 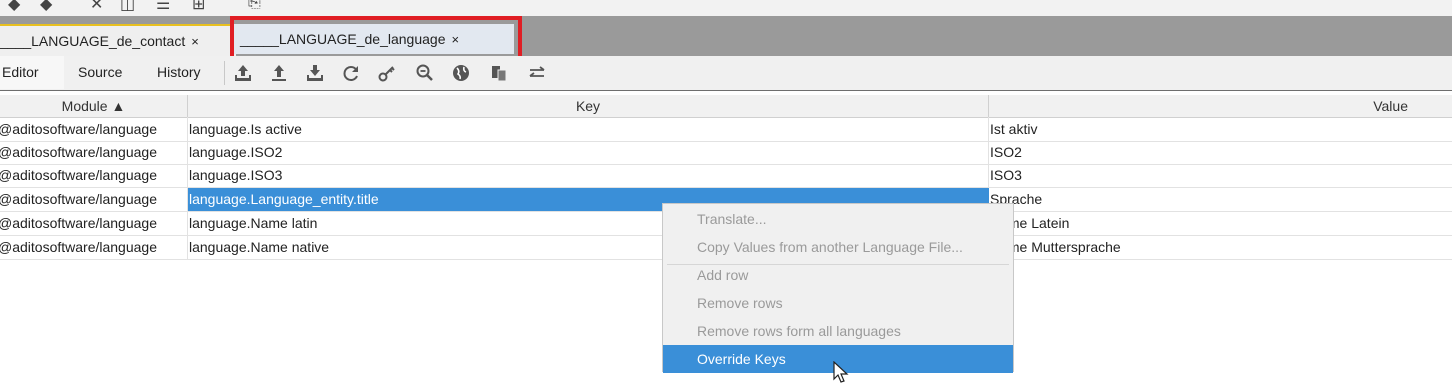 What do you see at coordinates (224, 73) in the screenshot?
I see `toolbar-divider` at bounding box center [224, 73].